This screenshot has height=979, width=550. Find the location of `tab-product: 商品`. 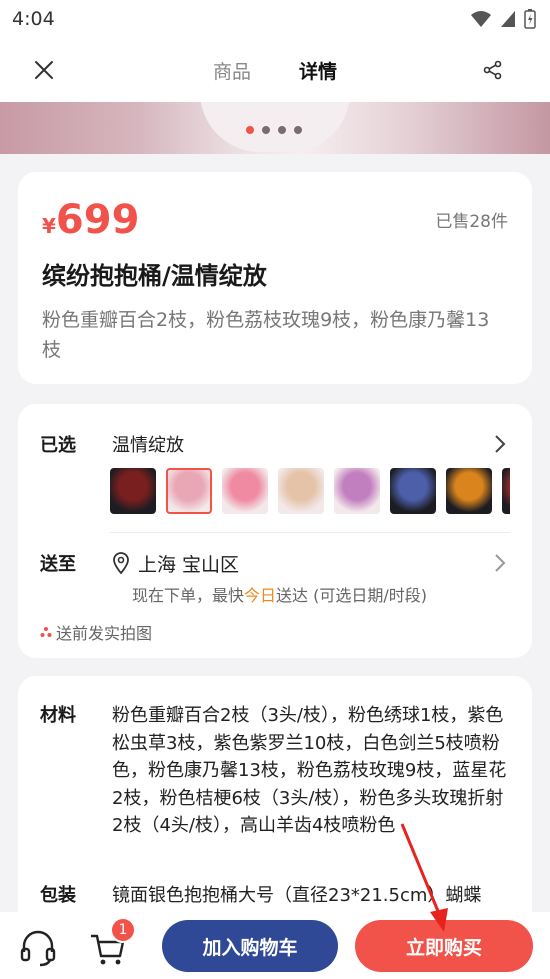

tab-product: 商品 is located at coordinates (232, 70).